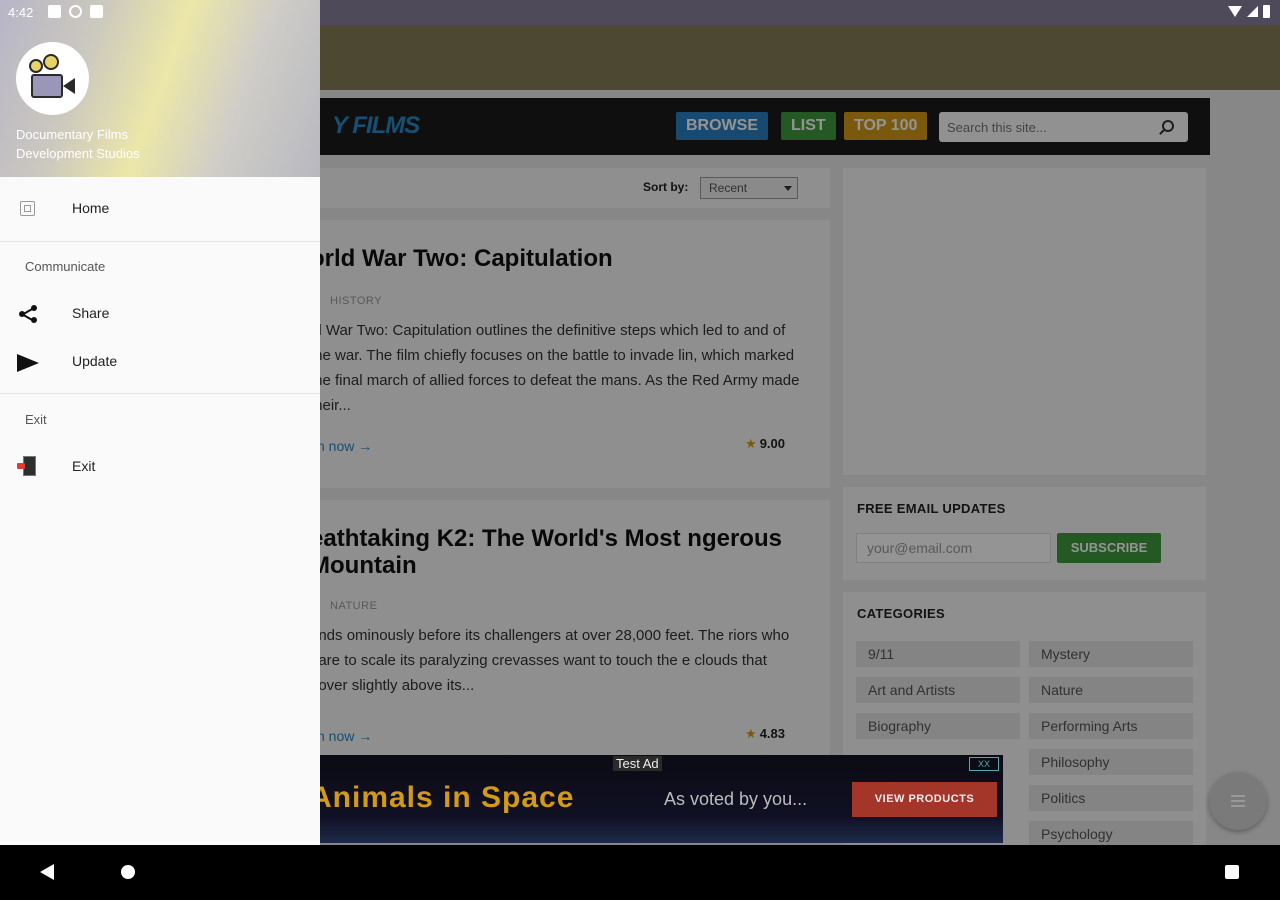 This screenshot has height=900, width=1280. Describe the element at coordinates (47, 872) in the screenshot. I see `back-icon` at that location.